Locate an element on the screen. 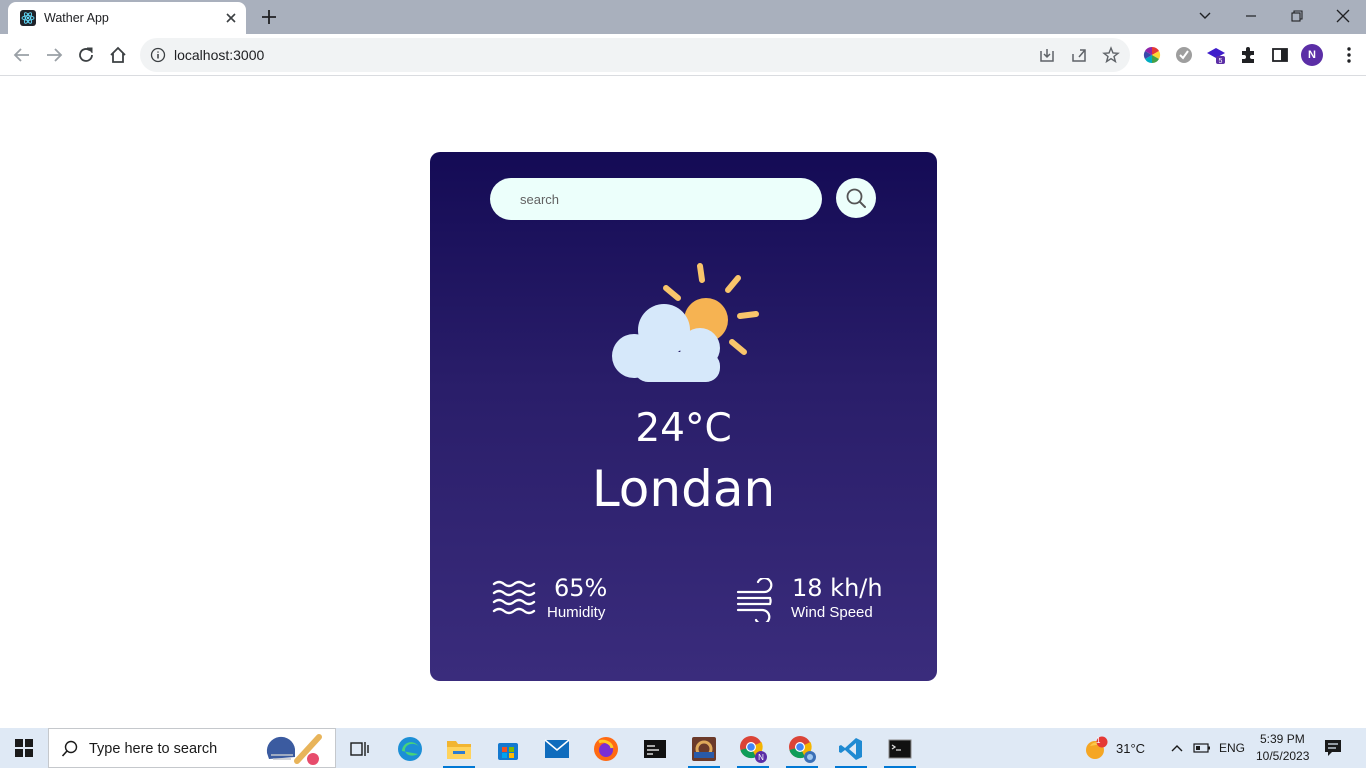 The height and width of the screenshot is (768, 1366). browser-toolbar: localhost:3000 5 N is located at coordinates (683, 55).